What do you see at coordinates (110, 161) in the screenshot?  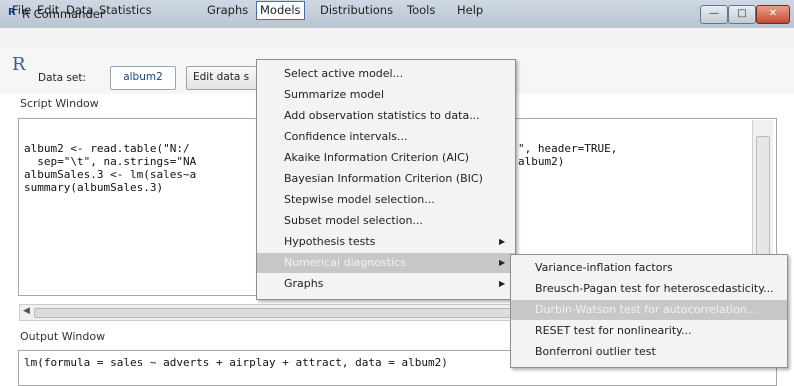 I see `code-line: sep="\t", na.strings="NA` at bounding box center [110, 161].